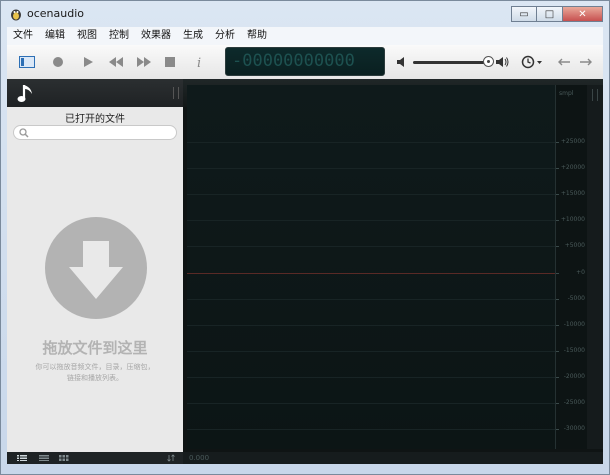 The height and width of the screenshot is (475, 610). Describe the element at coordinates (293, 61) in the screenshot. I see `counter-text: -00000000000` at that location.